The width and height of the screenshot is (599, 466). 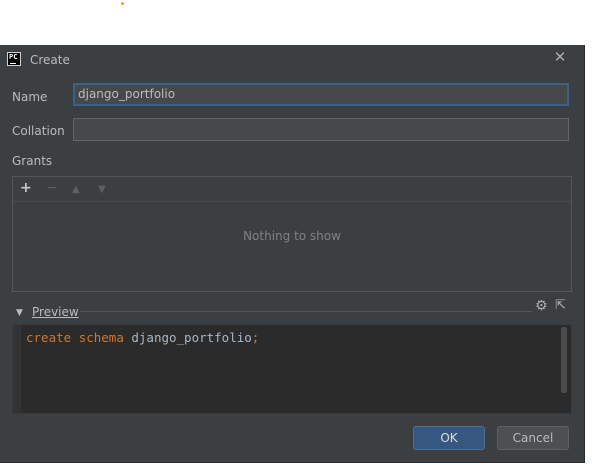 What do you see at coordinates (321, 94) in the screenshot?
I see `name-field: django_portfolio` at bounding box center [321, 94].